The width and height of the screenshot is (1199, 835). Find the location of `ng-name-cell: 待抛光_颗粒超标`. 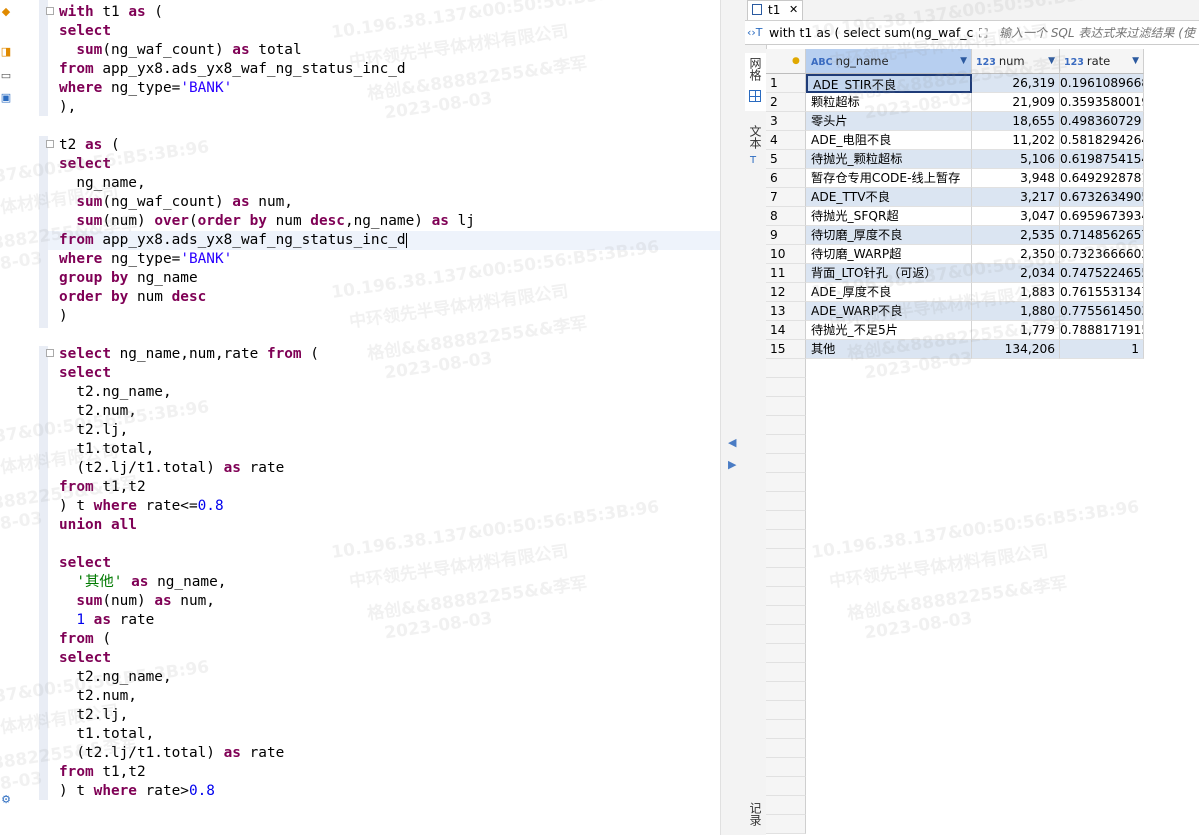

ng-name-cell: 待抛光_颗粒超标 is located at coordinates (889, 159).